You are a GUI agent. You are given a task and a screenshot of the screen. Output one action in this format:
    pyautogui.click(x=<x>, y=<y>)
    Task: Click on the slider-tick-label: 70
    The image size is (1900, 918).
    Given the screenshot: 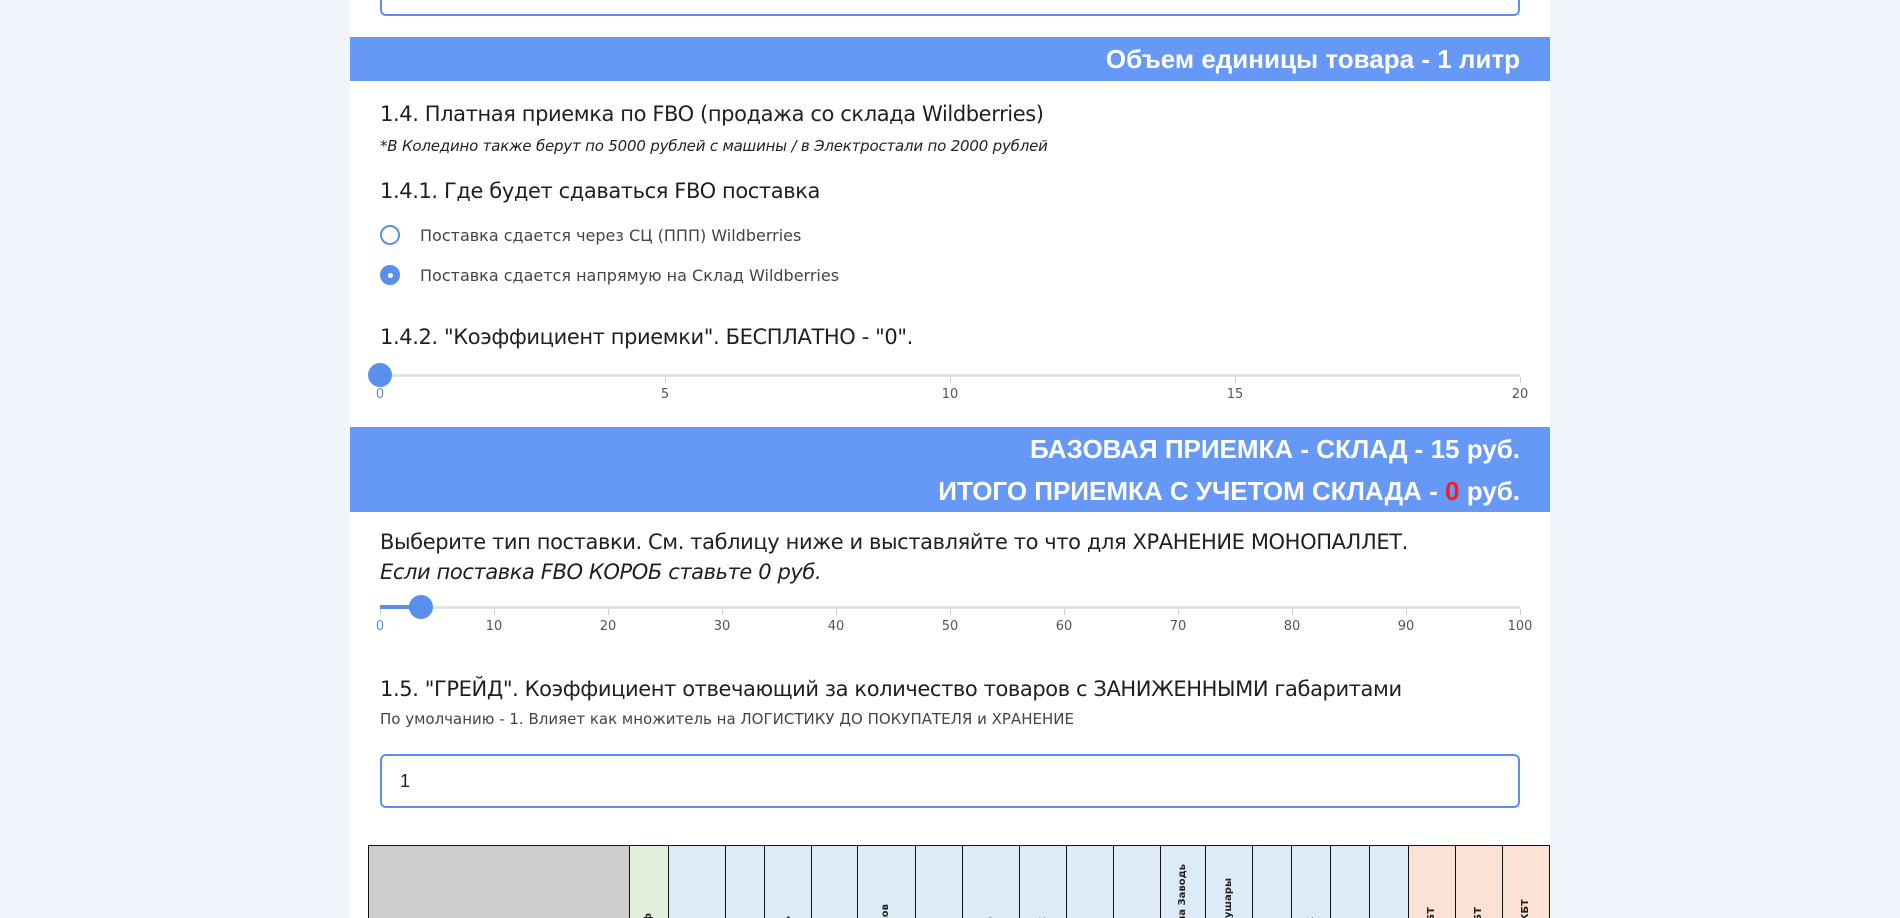 What is the action you would take?
    pyautogui.click(x=1178, y=626)
    